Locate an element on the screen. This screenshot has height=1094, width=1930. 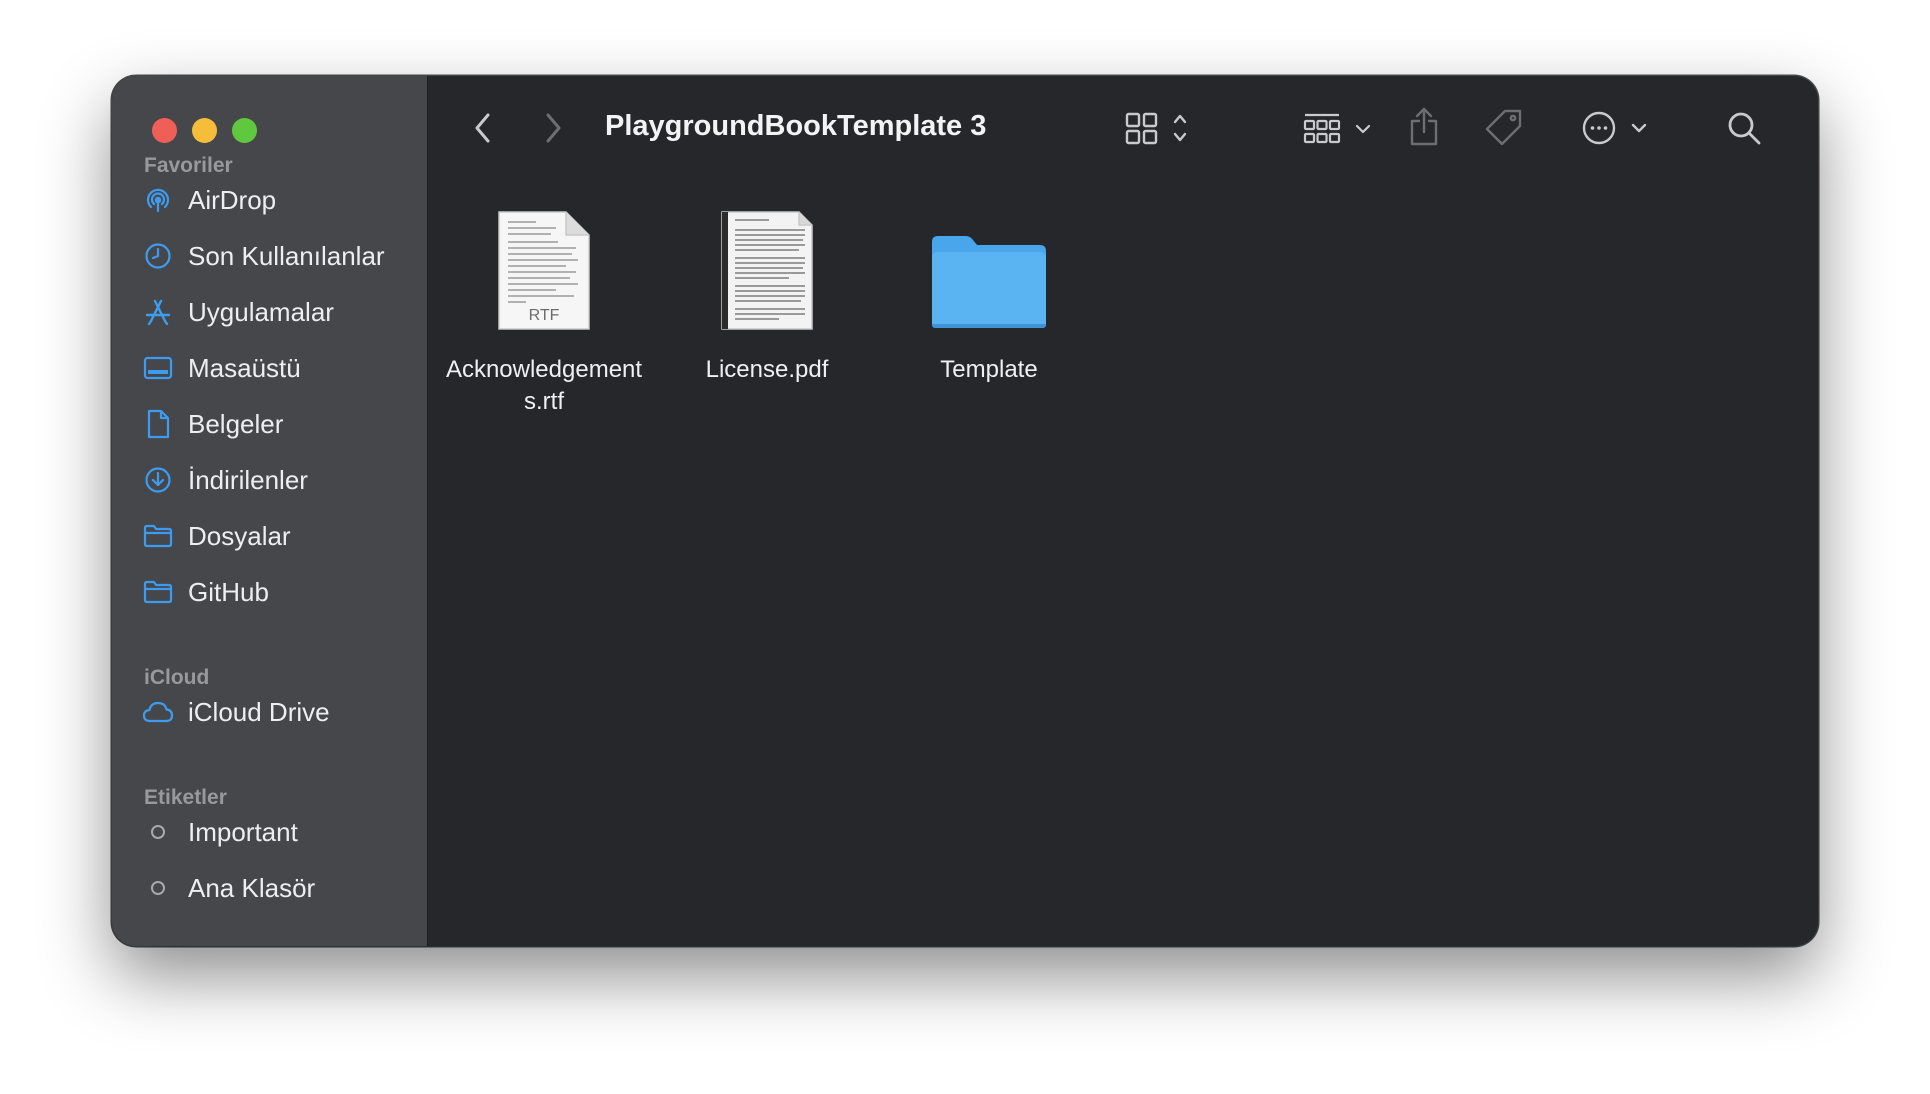
sidebar-item-tag-important: Important is located at coordinates (282, 832).